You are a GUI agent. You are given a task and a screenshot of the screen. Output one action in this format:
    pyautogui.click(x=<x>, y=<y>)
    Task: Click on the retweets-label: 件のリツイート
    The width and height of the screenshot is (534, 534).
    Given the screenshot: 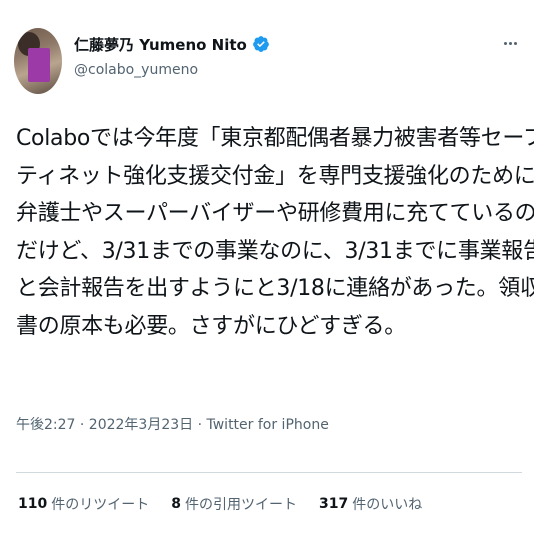 What is the action you would take?
    pyautogui.click(x=100, y=505)
    